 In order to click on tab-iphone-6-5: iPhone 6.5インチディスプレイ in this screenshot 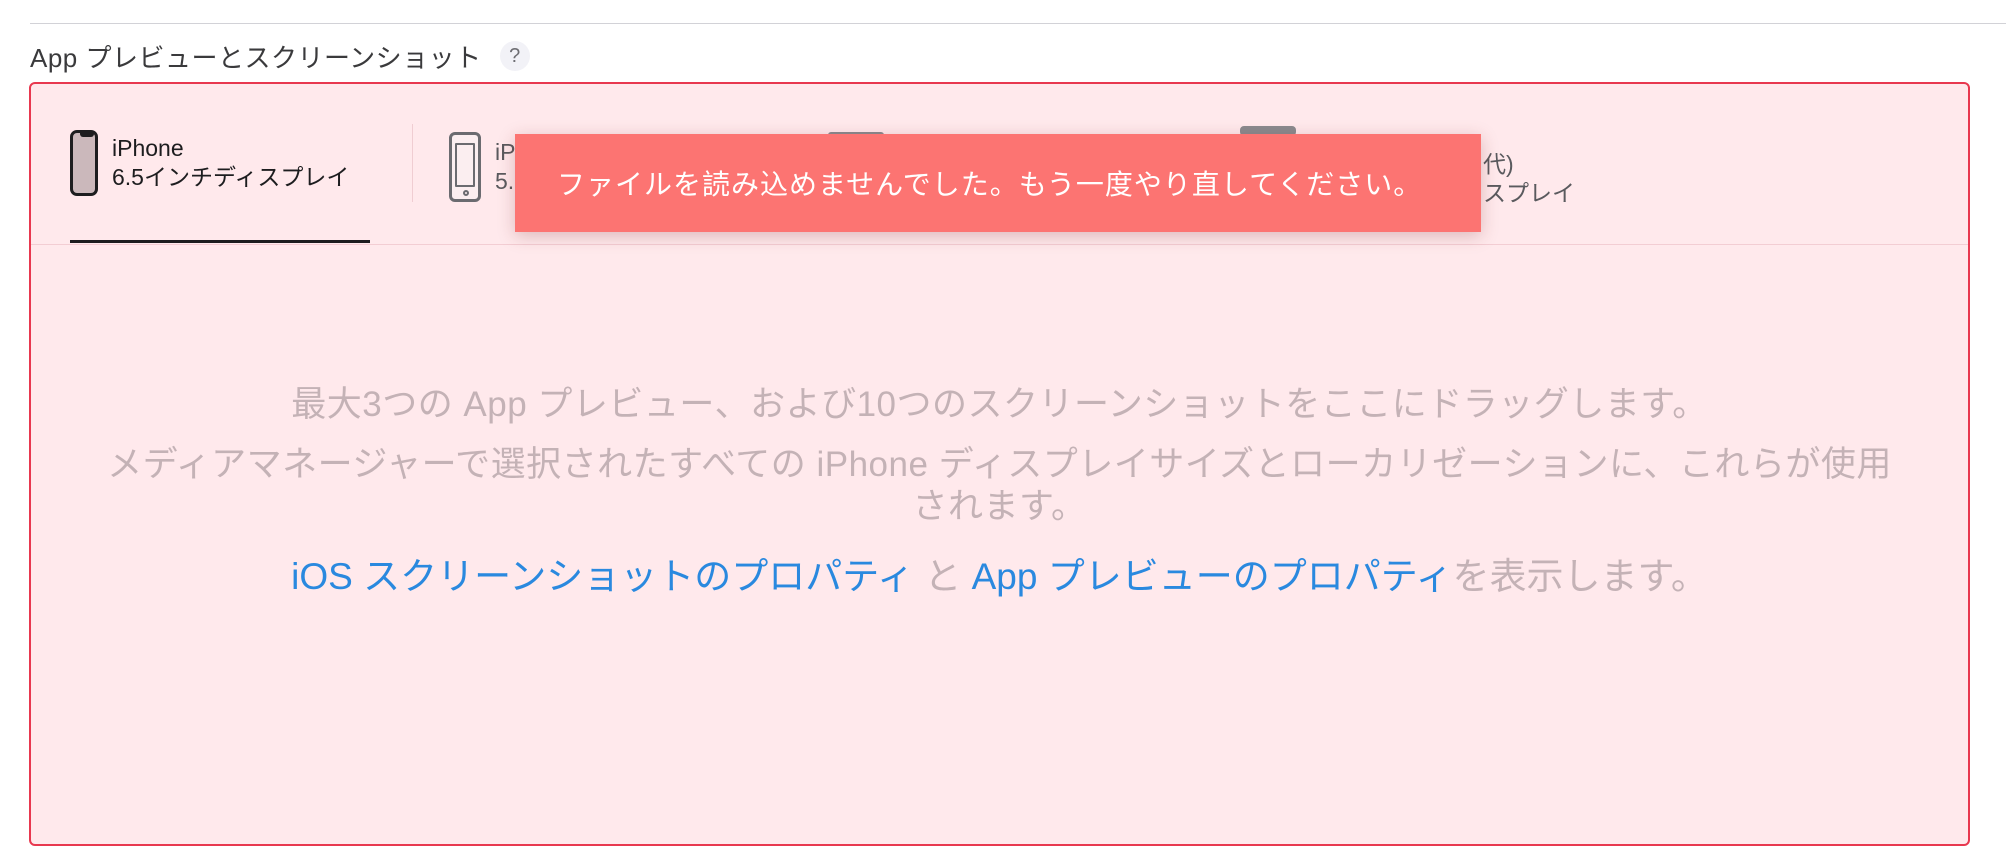, I will do `click(209, 163)`.